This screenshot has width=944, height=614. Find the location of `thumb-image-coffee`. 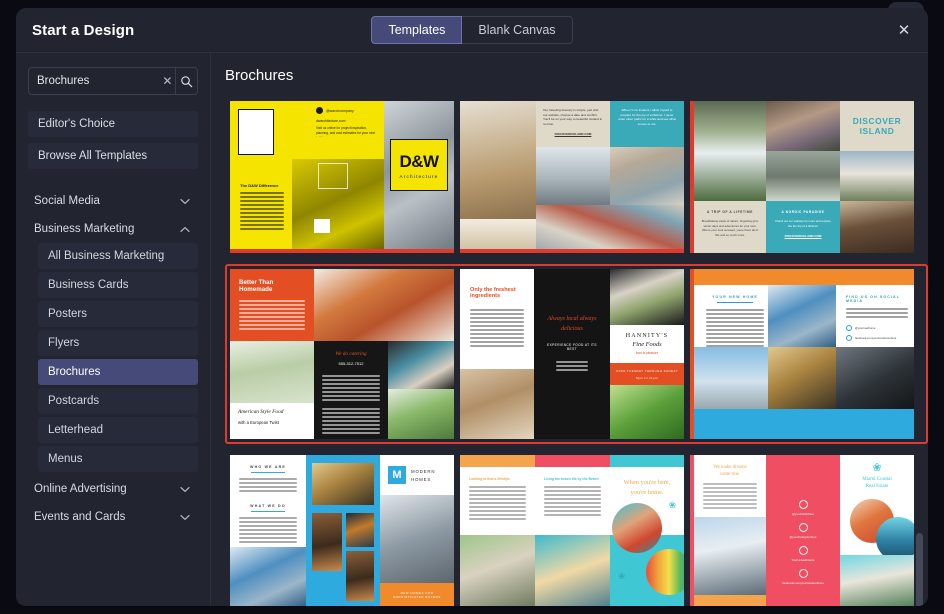

thumb-image-coffee is located at coordinates (421, 365).